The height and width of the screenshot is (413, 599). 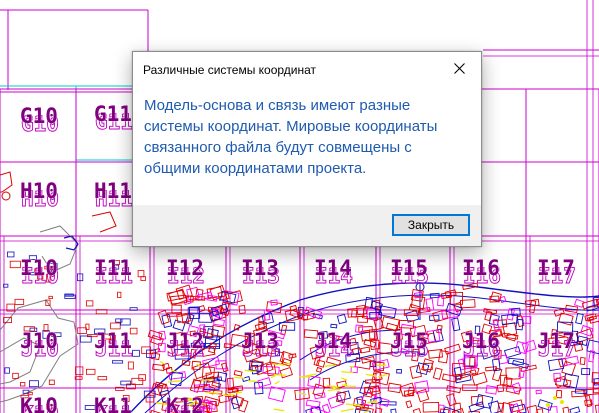 I want to click on grid-label-j11: J11, so click(x=113, y=341).